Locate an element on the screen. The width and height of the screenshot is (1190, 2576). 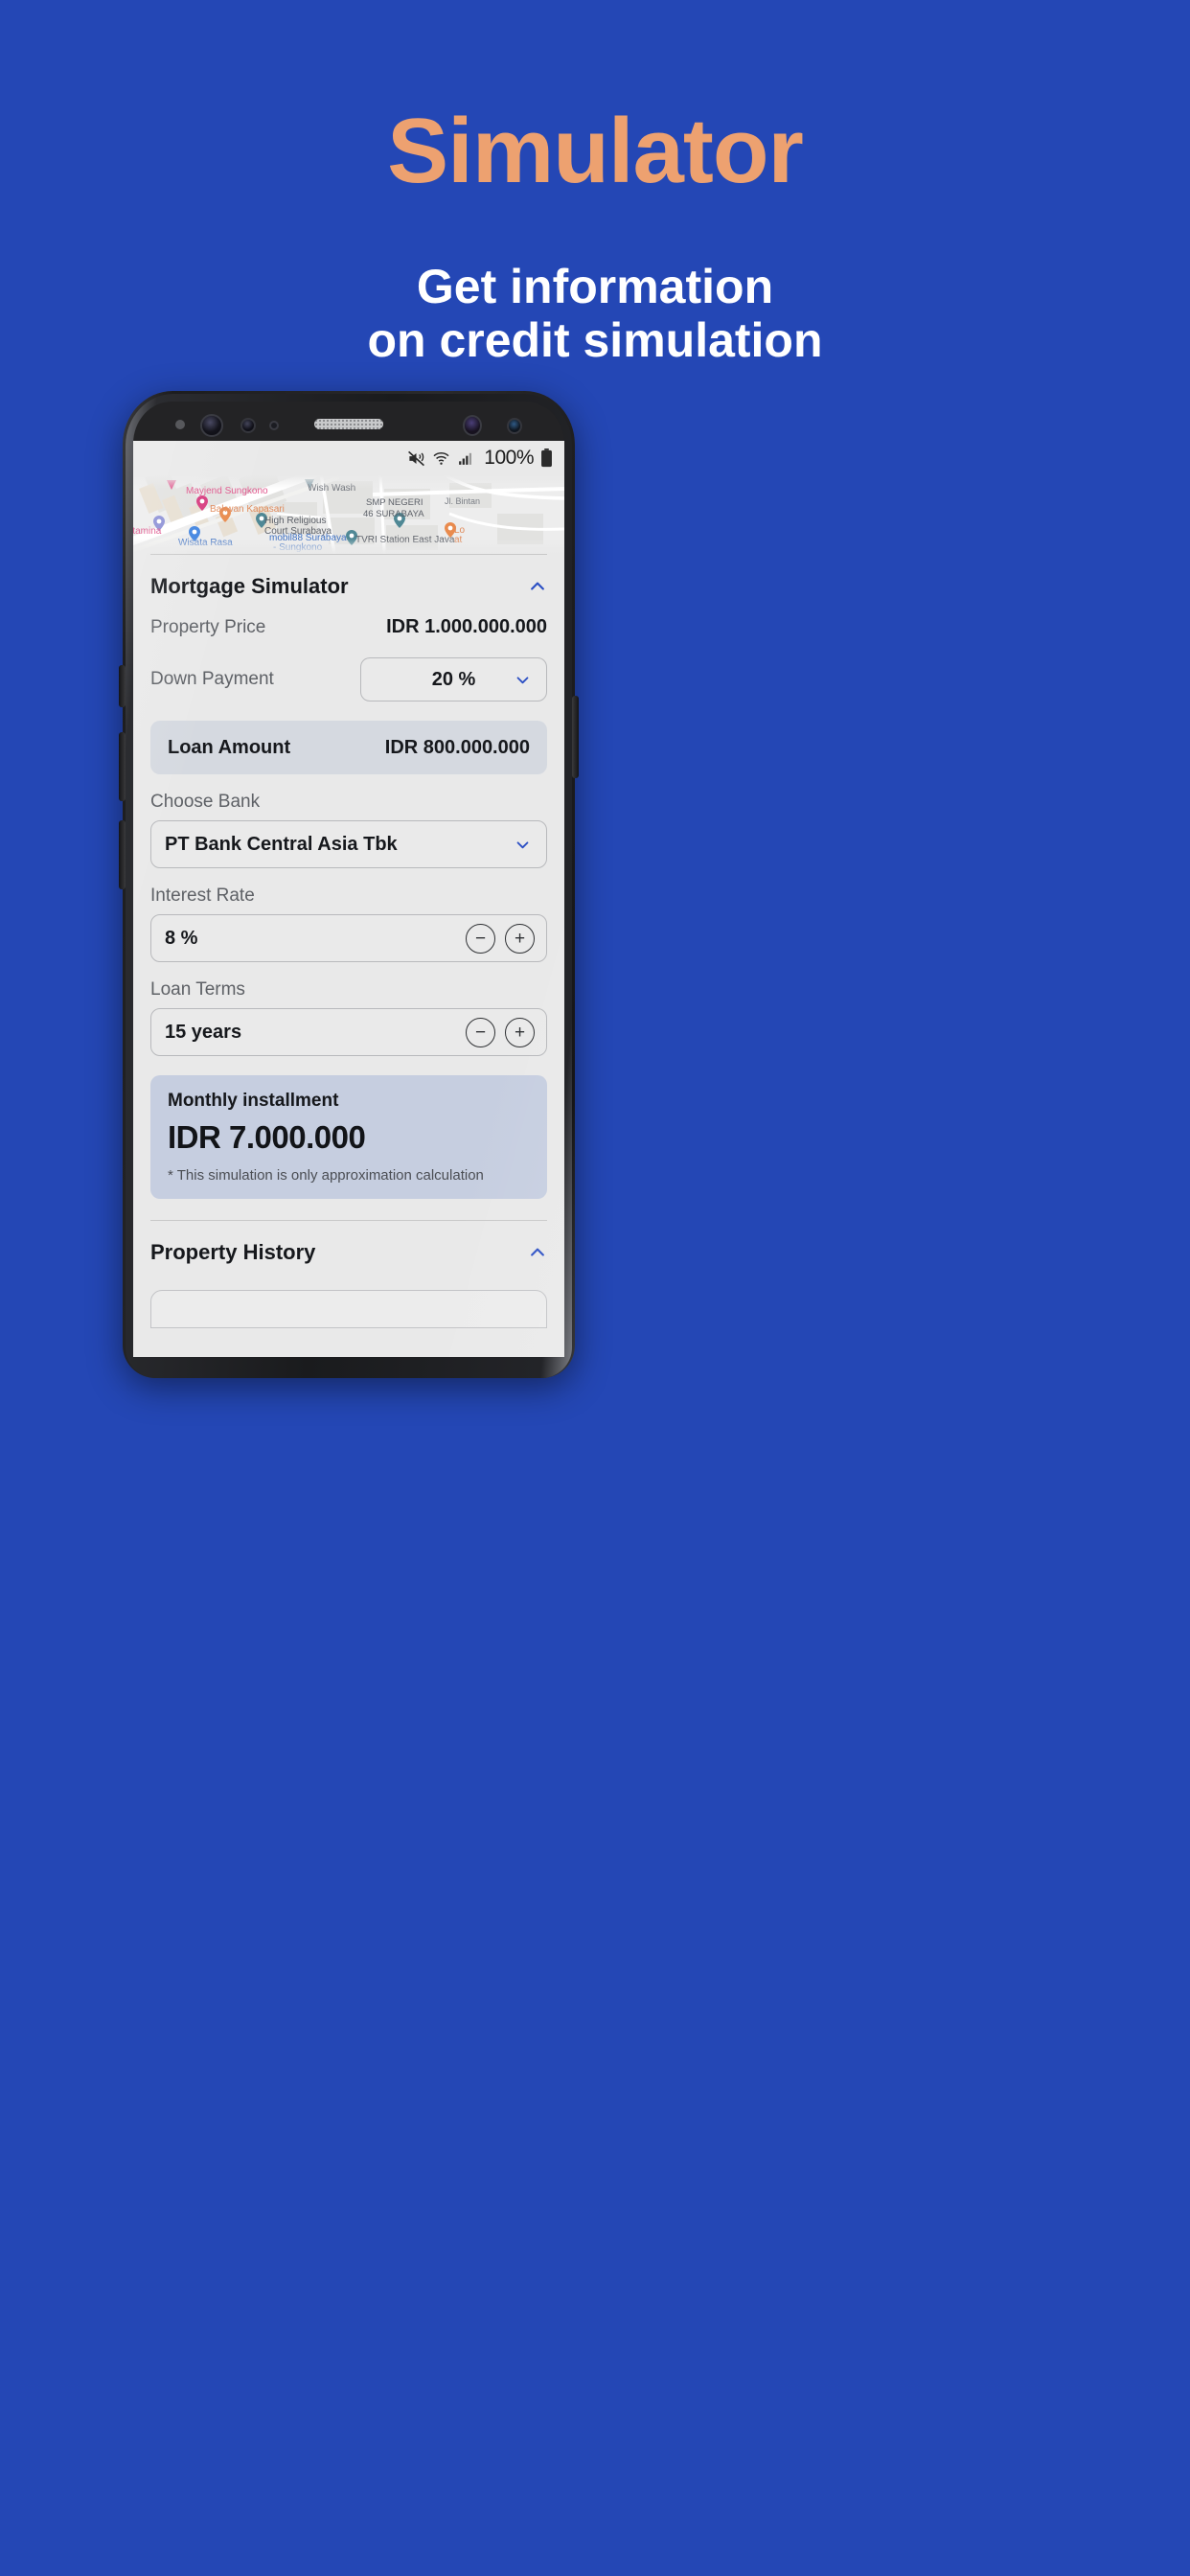
map-label: - Sungkono is located at coordinates (298, 548).